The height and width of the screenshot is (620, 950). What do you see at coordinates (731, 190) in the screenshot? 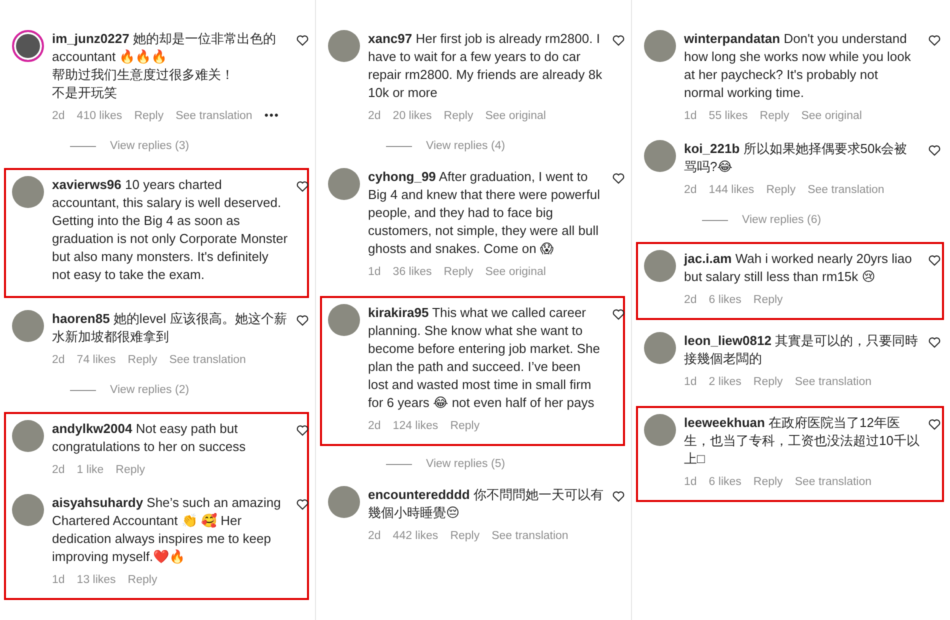
I see `like-count: 144 likes` at bounding box center [731, 190].